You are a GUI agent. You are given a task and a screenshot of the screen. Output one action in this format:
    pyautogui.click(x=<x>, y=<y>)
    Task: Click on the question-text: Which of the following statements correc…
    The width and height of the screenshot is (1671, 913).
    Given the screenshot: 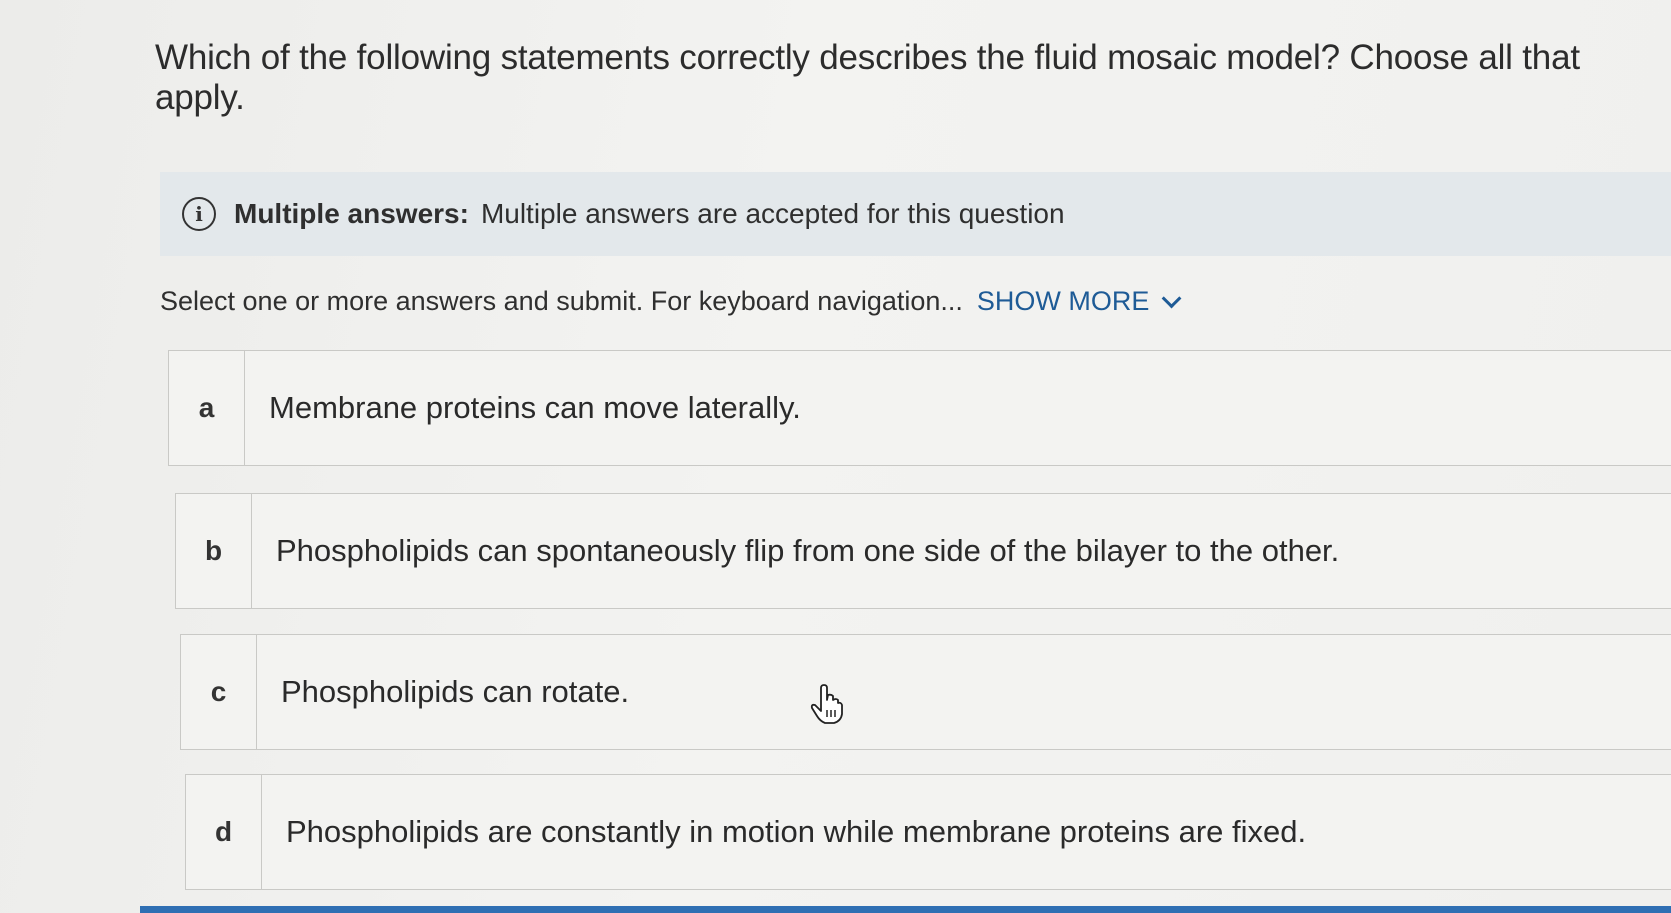 What is the action you would take?
    pyautogui.click(x=867, y=77)
    